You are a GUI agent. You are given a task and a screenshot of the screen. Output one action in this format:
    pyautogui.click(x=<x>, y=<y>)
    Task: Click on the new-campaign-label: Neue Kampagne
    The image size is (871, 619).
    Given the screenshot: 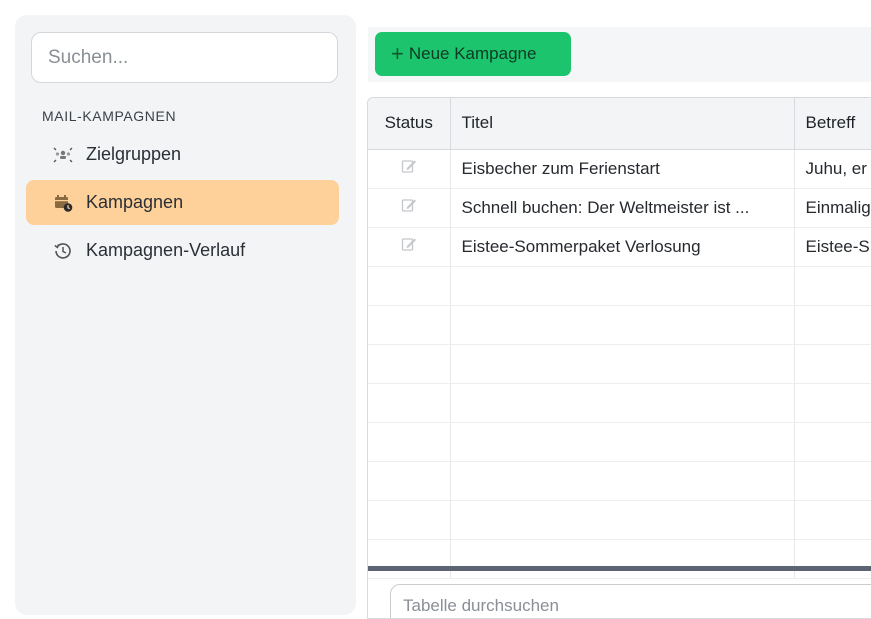 What is the action you would take?
    pyautogui.click(x=472, y=53)
    